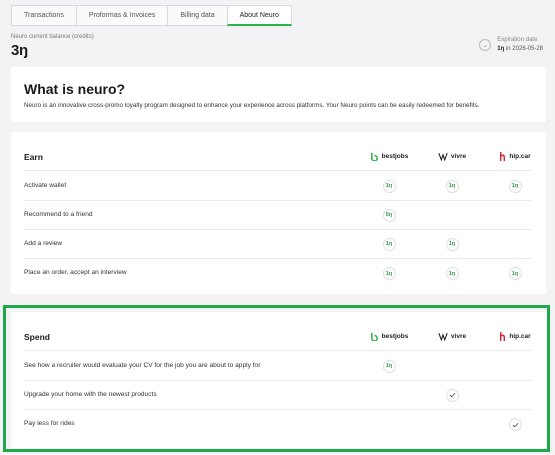 The height and width of the screenshot is (455, 555). Describe the element at coordinates (389, 215) in the screenshot. I see `credit-pill: 5ŋ` at that location.